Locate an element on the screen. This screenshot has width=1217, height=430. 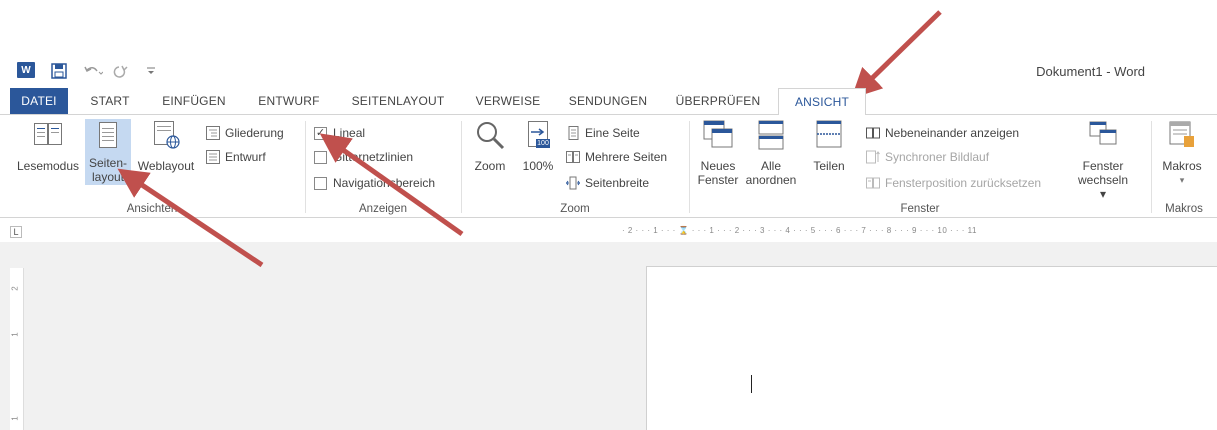
undo-icon is located at coordinates (93, 71).